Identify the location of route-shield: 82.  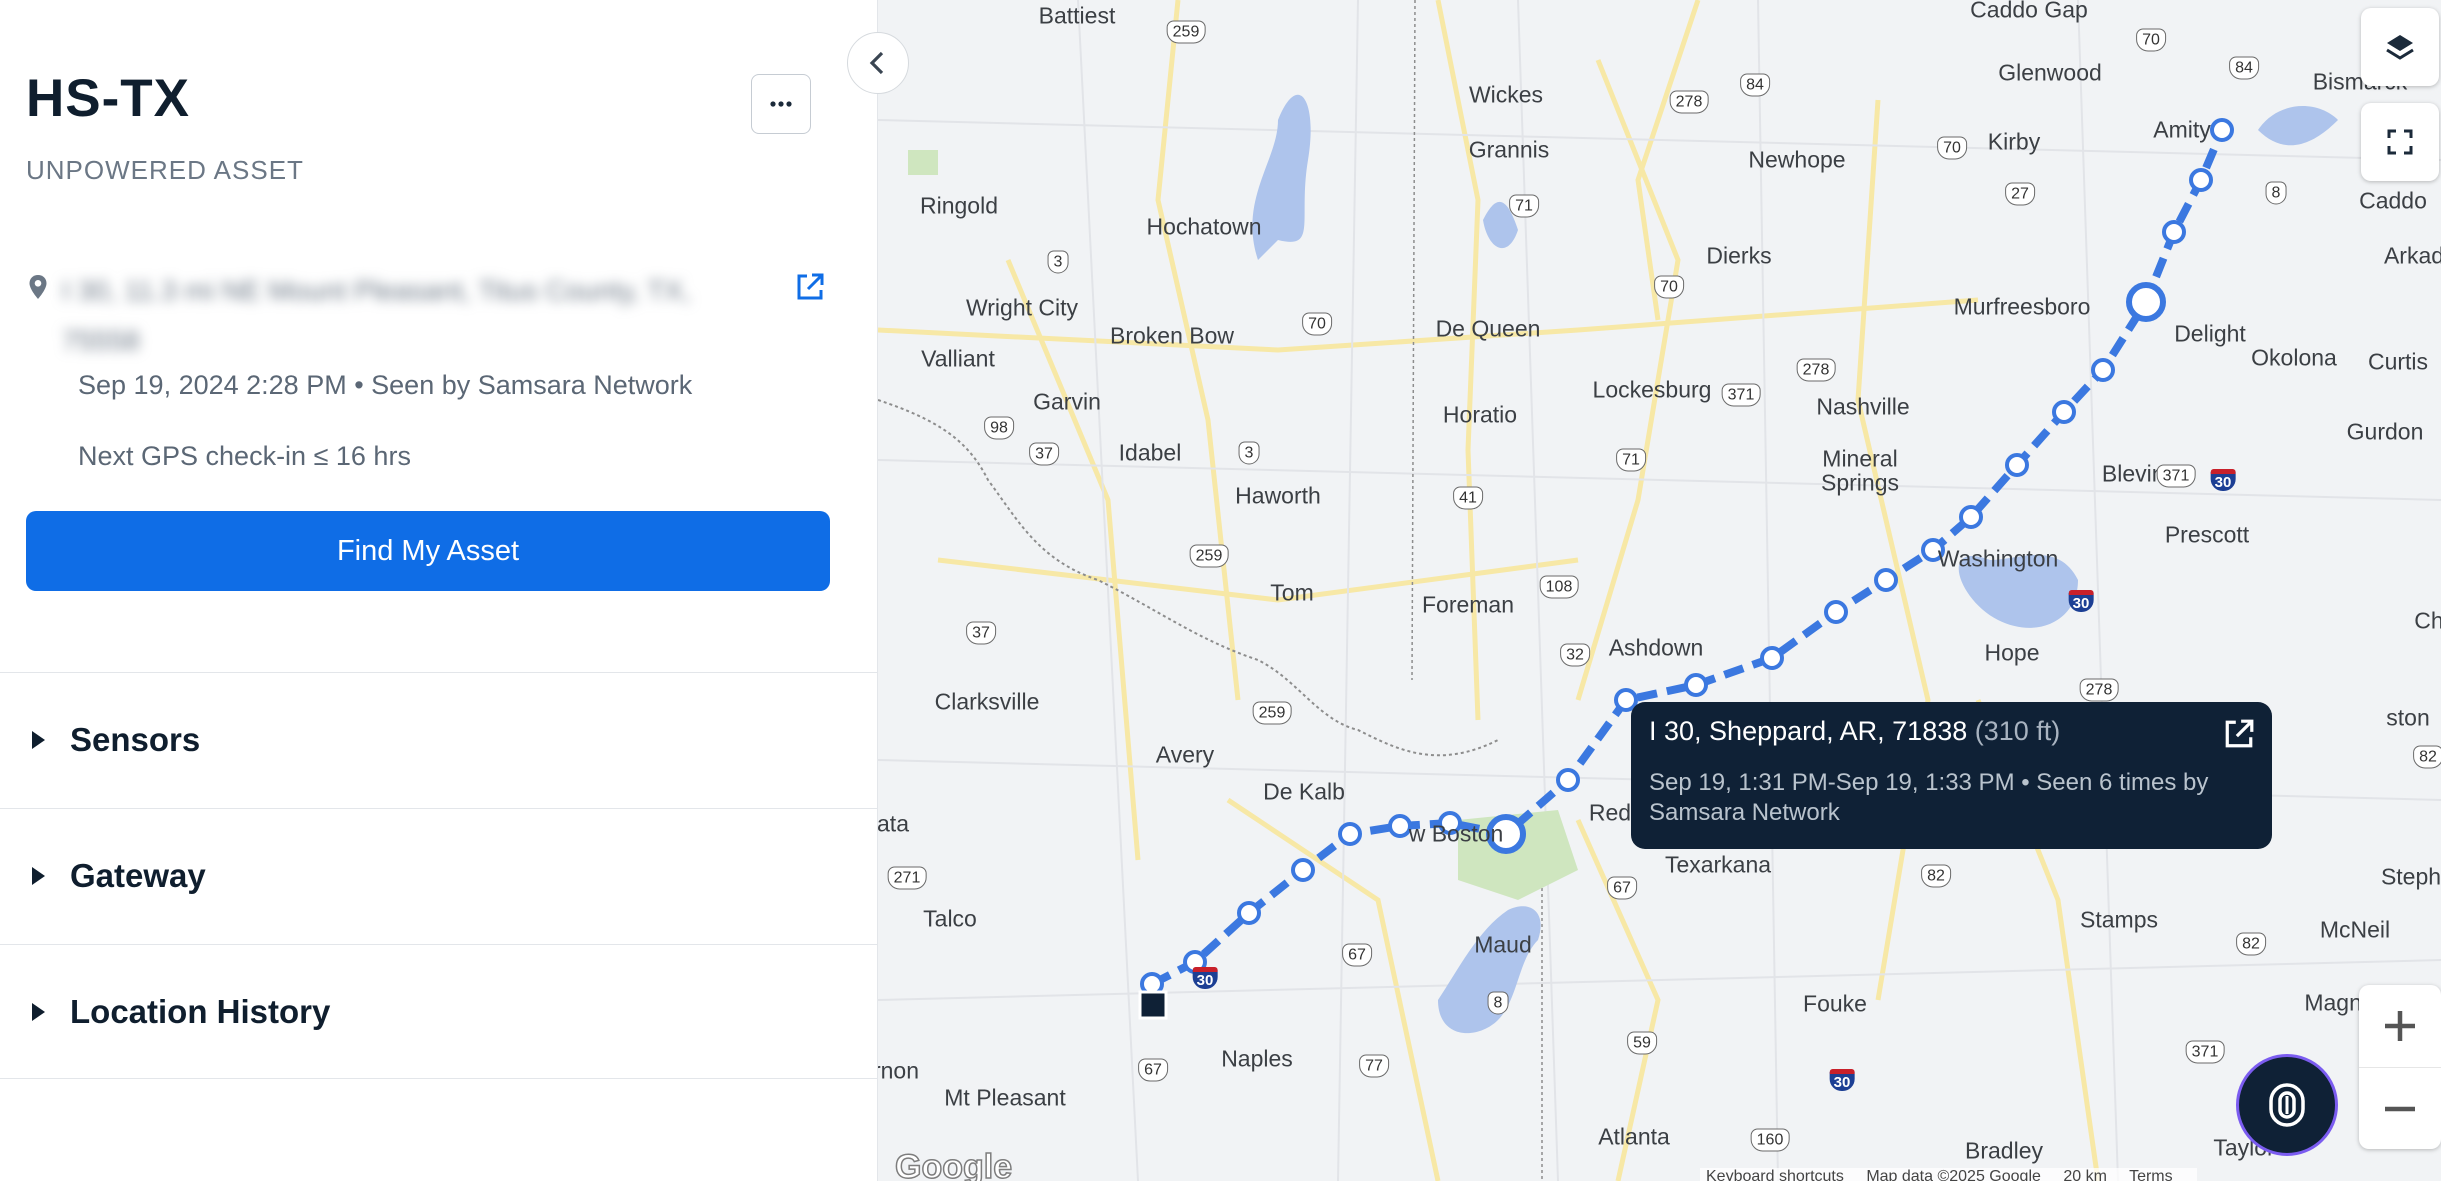
(2251, 944).